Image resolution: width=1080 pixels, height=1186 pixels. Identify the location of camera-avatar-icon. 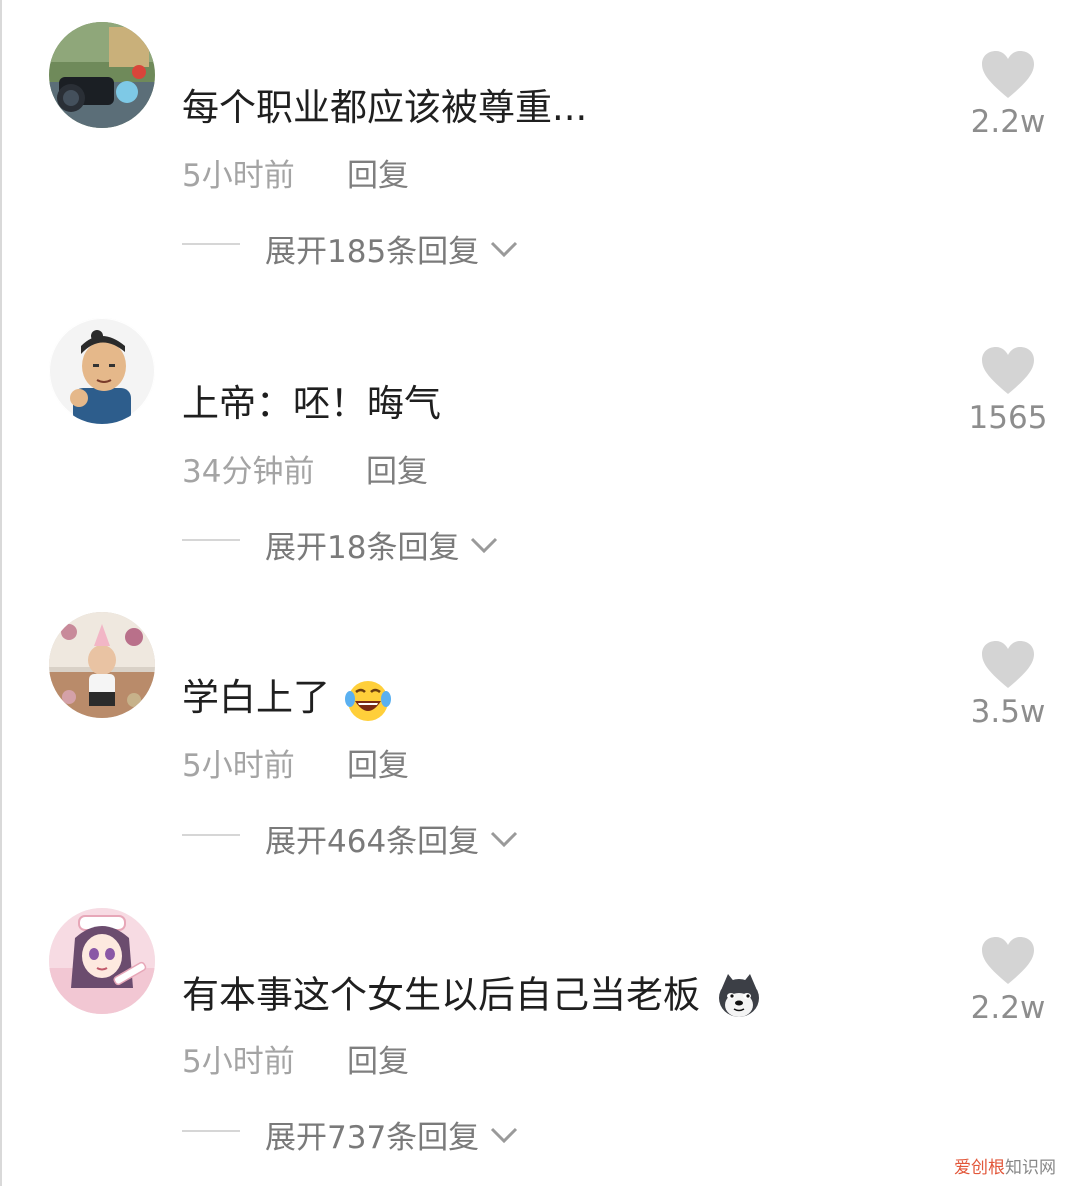
(102, 75).